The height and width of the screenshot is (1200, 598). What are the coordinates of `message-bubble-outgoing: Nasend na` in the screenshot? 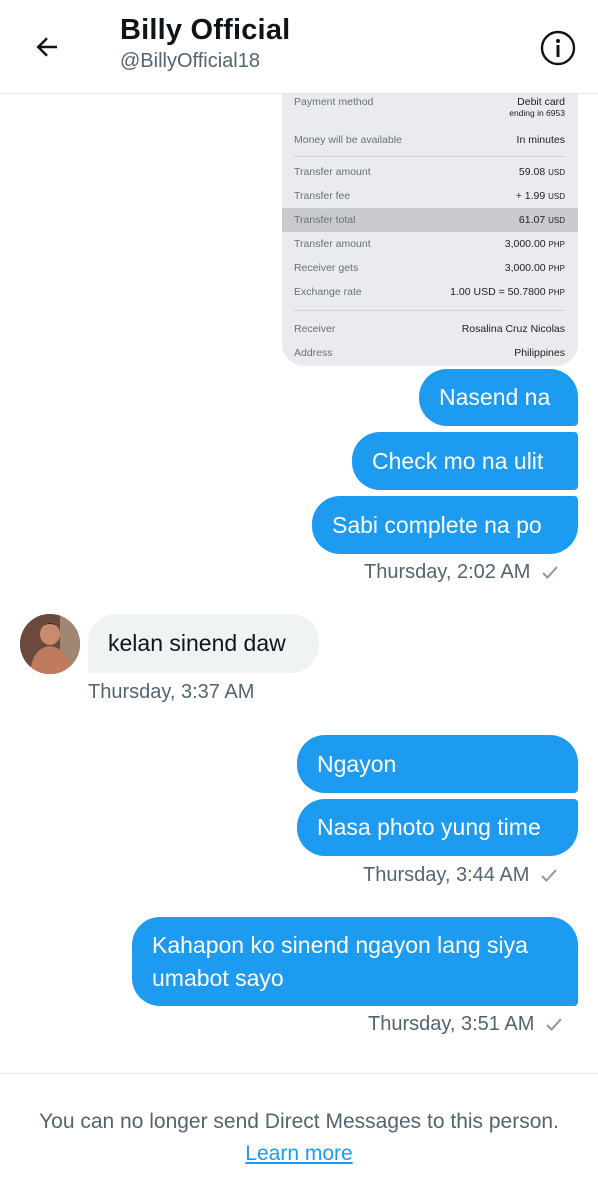 It's located at (498, 397).